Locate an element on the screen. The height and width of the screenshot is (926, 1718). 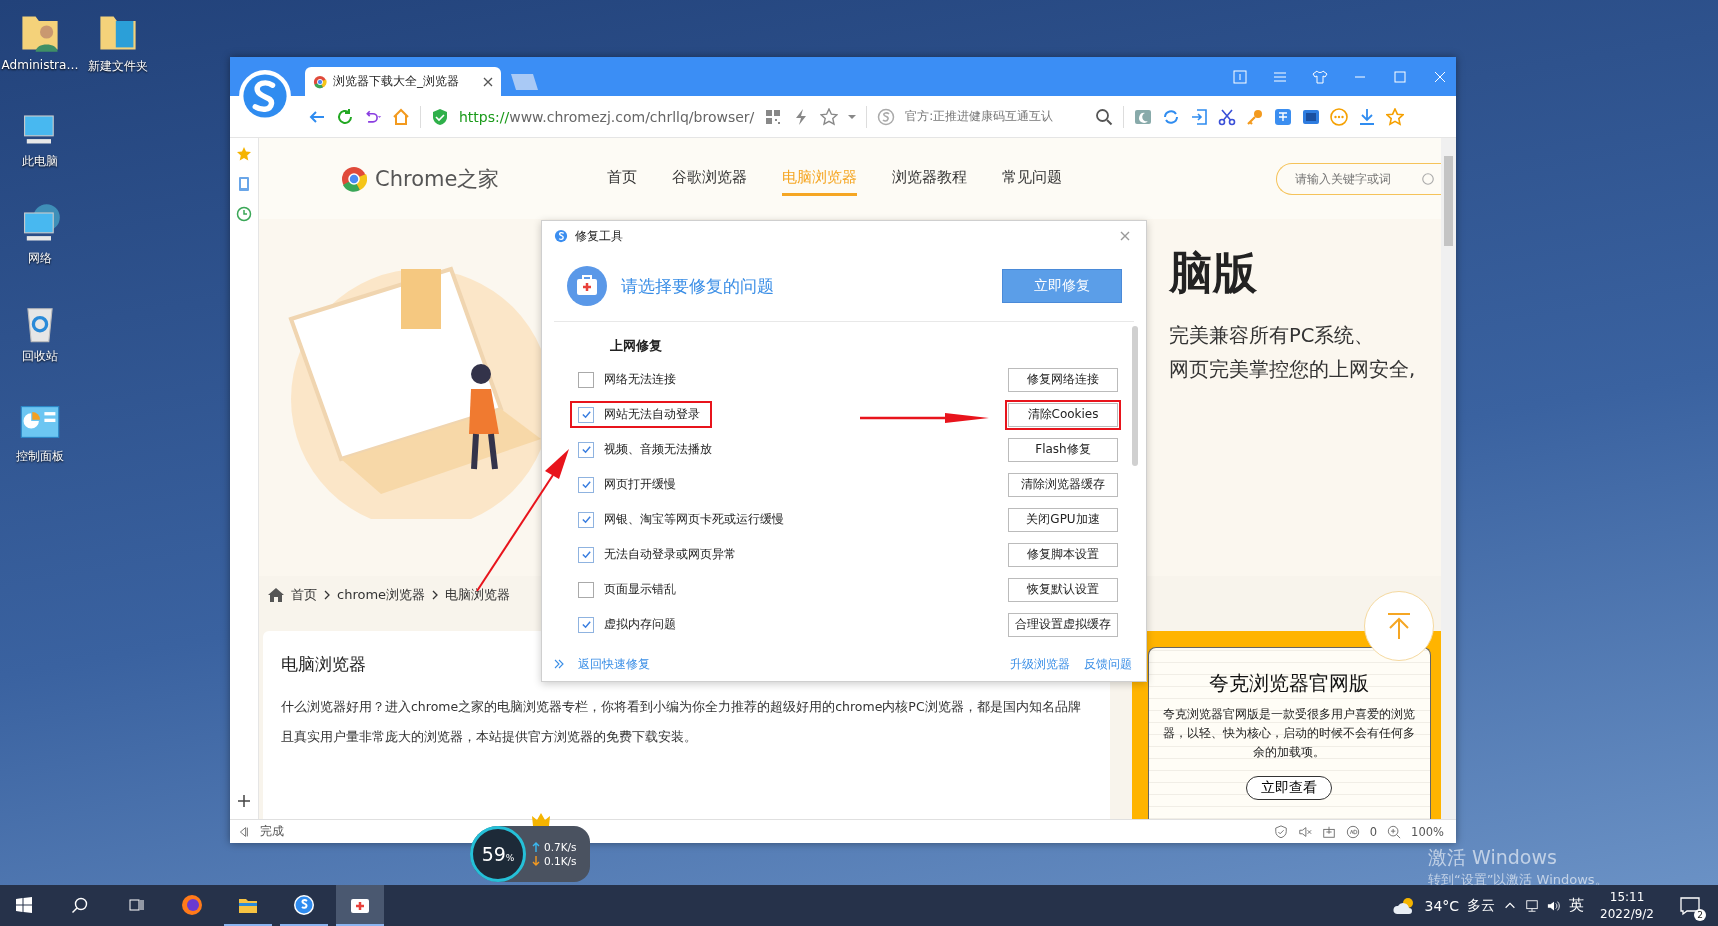
desktop-icon-label: 回收站 is located at coordinates (40, 356).